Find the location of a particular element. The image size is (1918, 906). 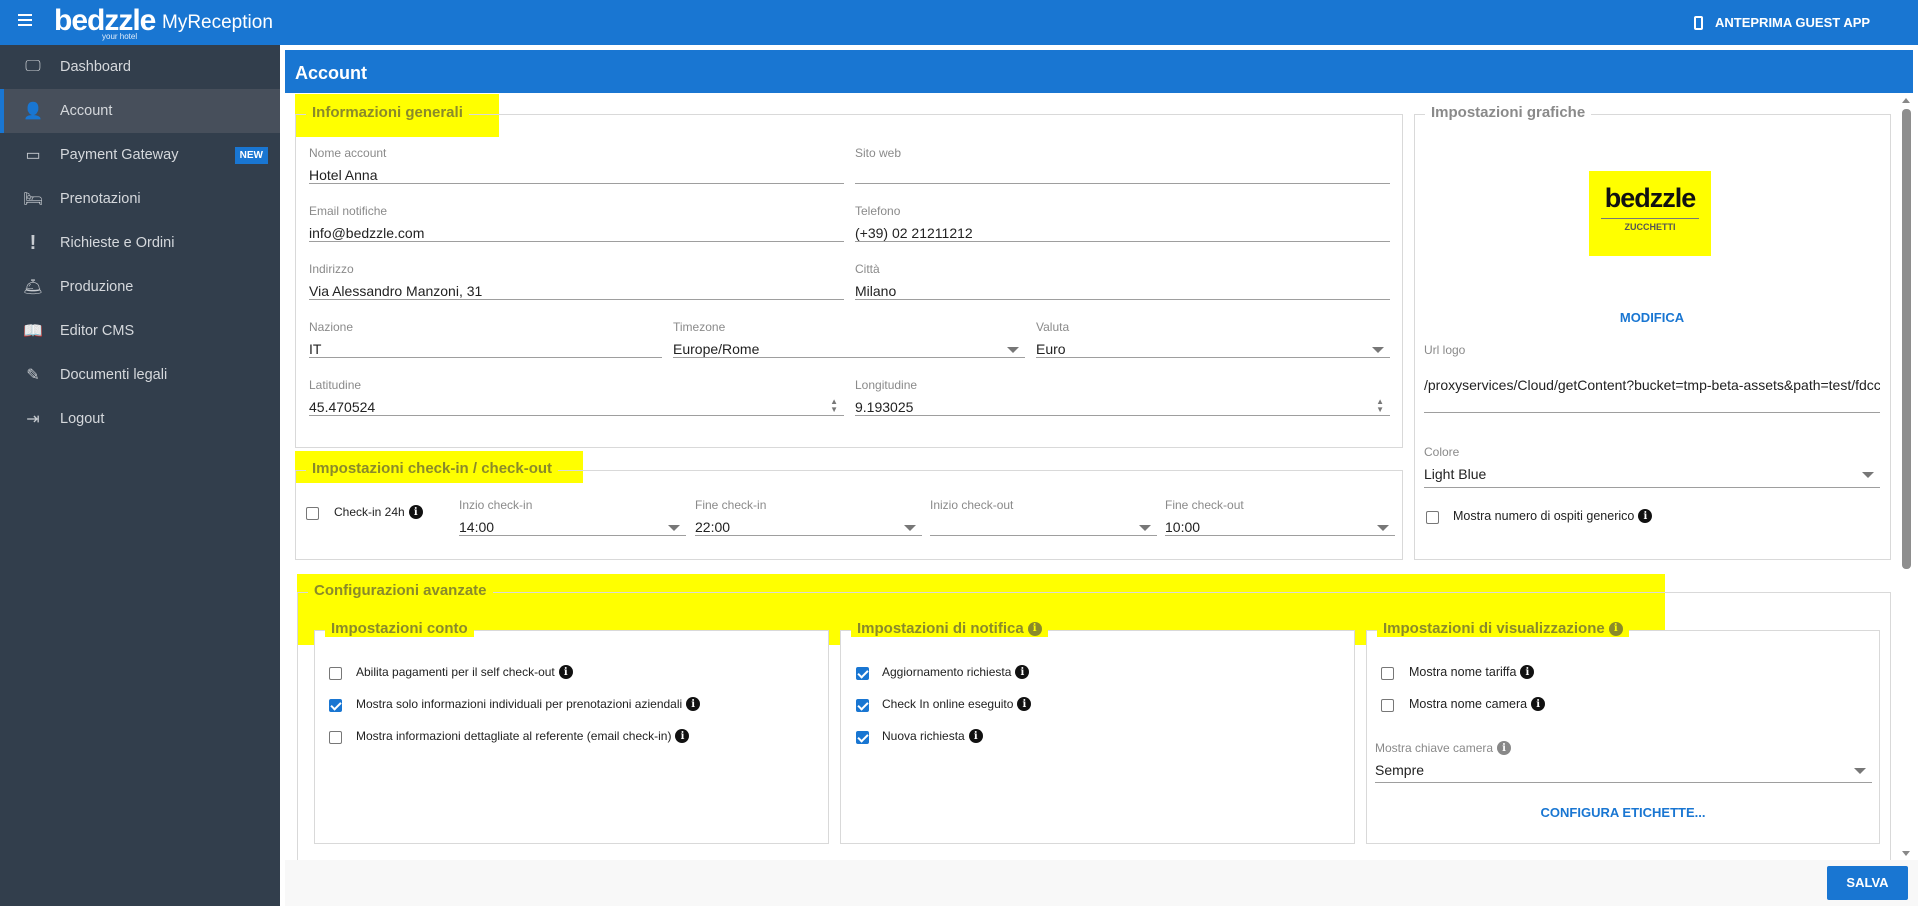

preview-guest-app-button: ANTEPRIMA GUEST APP is located at coordinates (1782, 22).